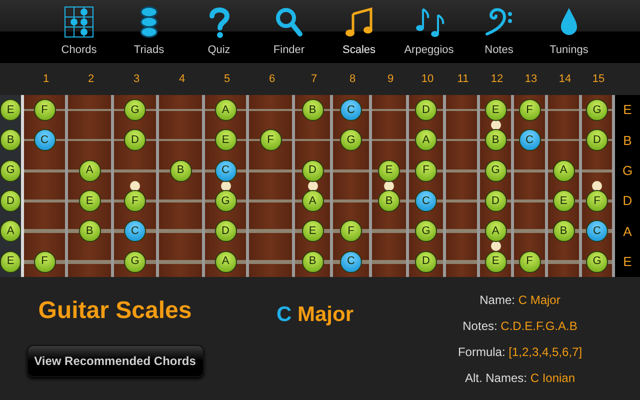 This screenshot has height=400, width=640. What do you see at coordinates (598, 79) in the screenshot?
I see `fret-number: 15` at bounding box center [598, 79].